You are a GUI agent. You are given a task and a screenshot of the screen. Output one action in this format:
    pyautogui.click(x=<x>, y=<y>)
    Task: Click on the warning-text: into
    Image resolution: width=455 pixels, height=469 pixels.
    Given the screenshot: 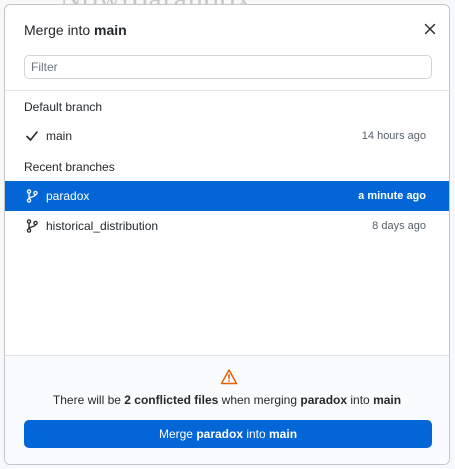 What is the action you would take?
    pyautogui.click(x=360, y=400)
    